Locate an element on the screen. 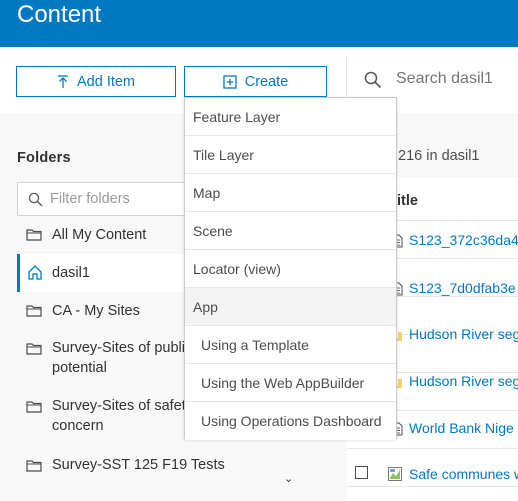  menu-item-label: Locator (view) is located at coordinates (237, 269).